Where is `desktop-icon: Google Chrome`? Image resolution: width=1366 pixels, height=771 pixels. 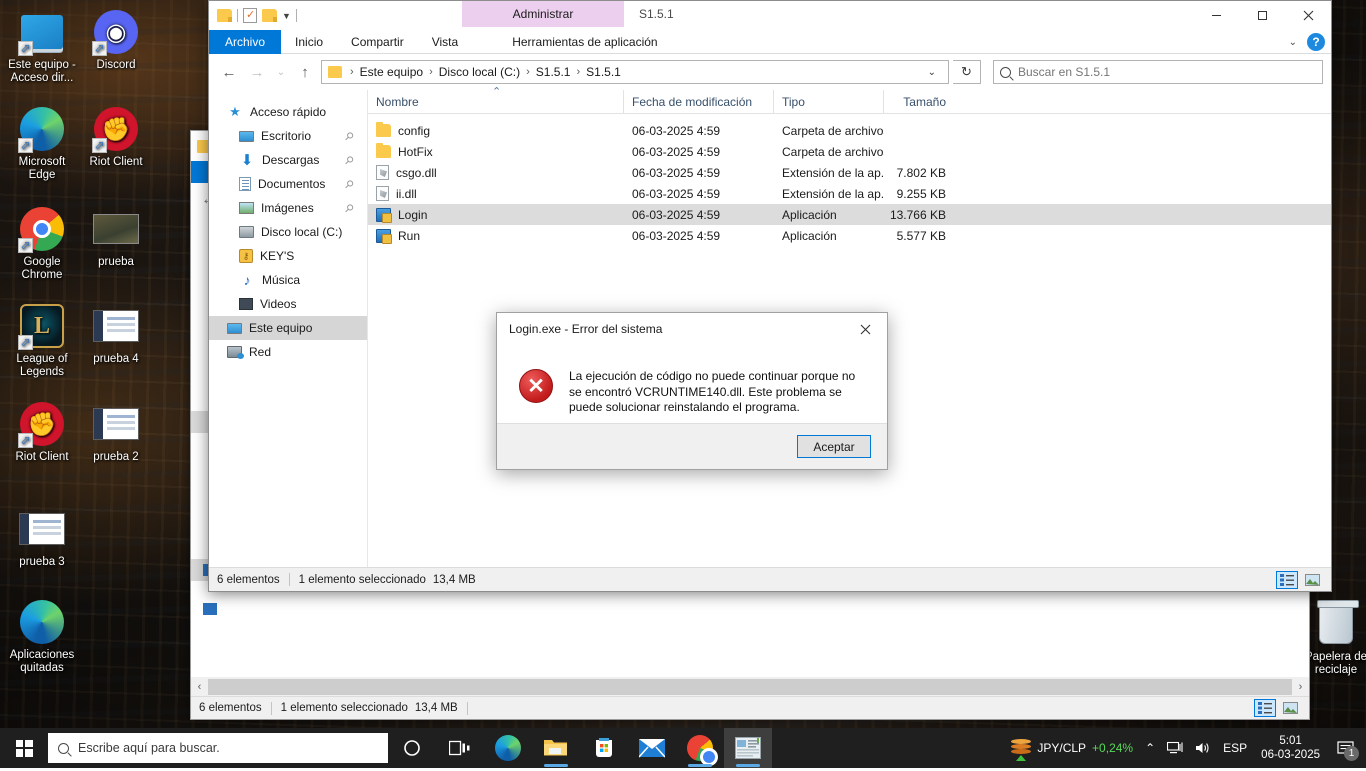 desktop-icon: Google Chrome is located at coordinates (42, 243).